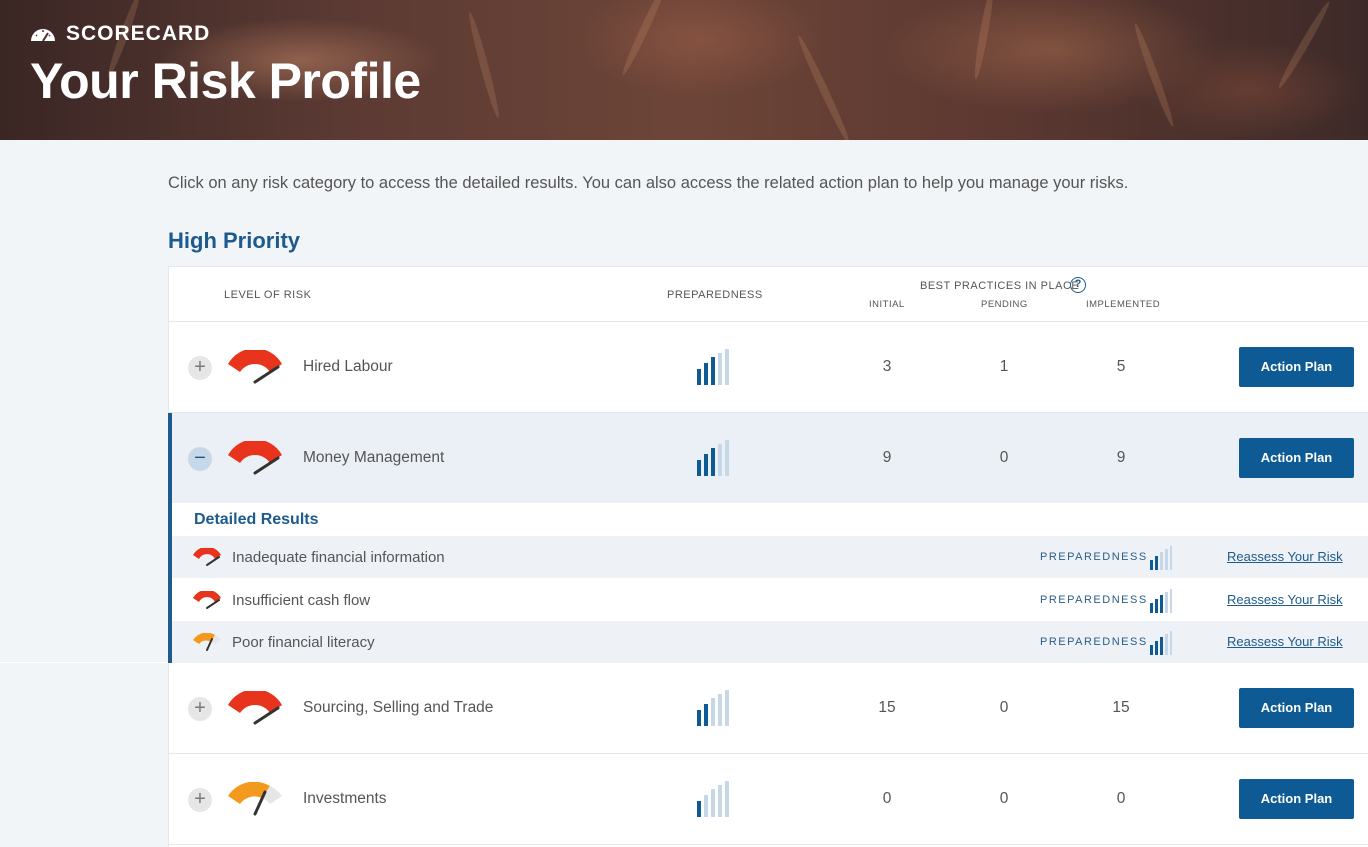 The width and height of the screenshot is (1368, 847). Describe the element at coordinates (138, 33) in the screenshot. I see `scorecard-text: SCORECARD` at that location.